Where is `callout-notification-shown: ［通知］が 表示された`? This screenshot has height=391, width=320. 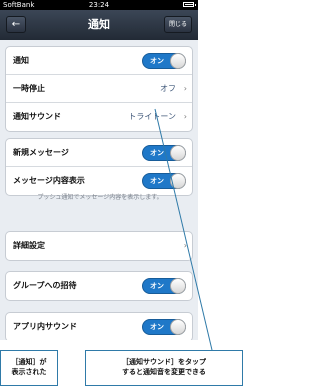 callout-notification-shown: ［通知］が 表示された is located at coordinates (29, 368).